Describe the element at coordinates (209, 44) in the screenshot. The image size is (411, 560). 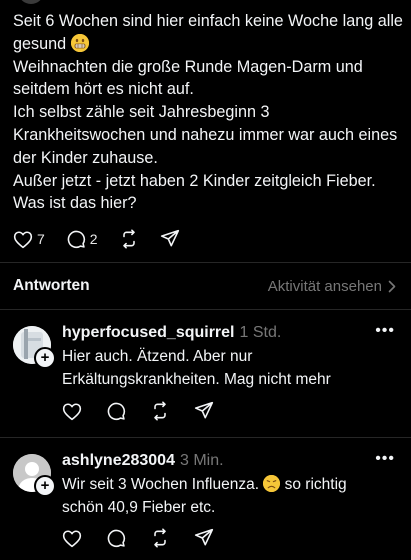
I see `post-line: gesund` at that location.